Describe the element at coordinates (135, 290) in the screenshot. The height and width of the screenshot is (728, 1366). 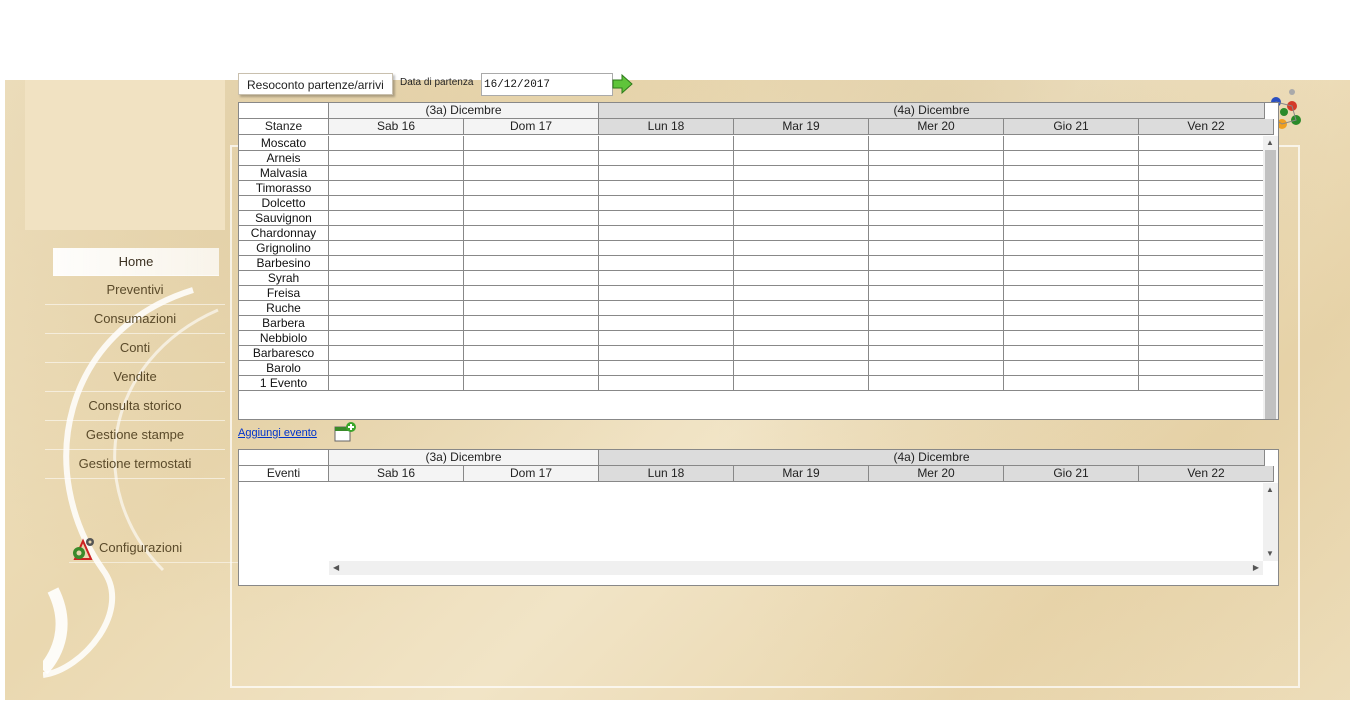
I see `menu-item-preventivi: Preventivi` at that location.